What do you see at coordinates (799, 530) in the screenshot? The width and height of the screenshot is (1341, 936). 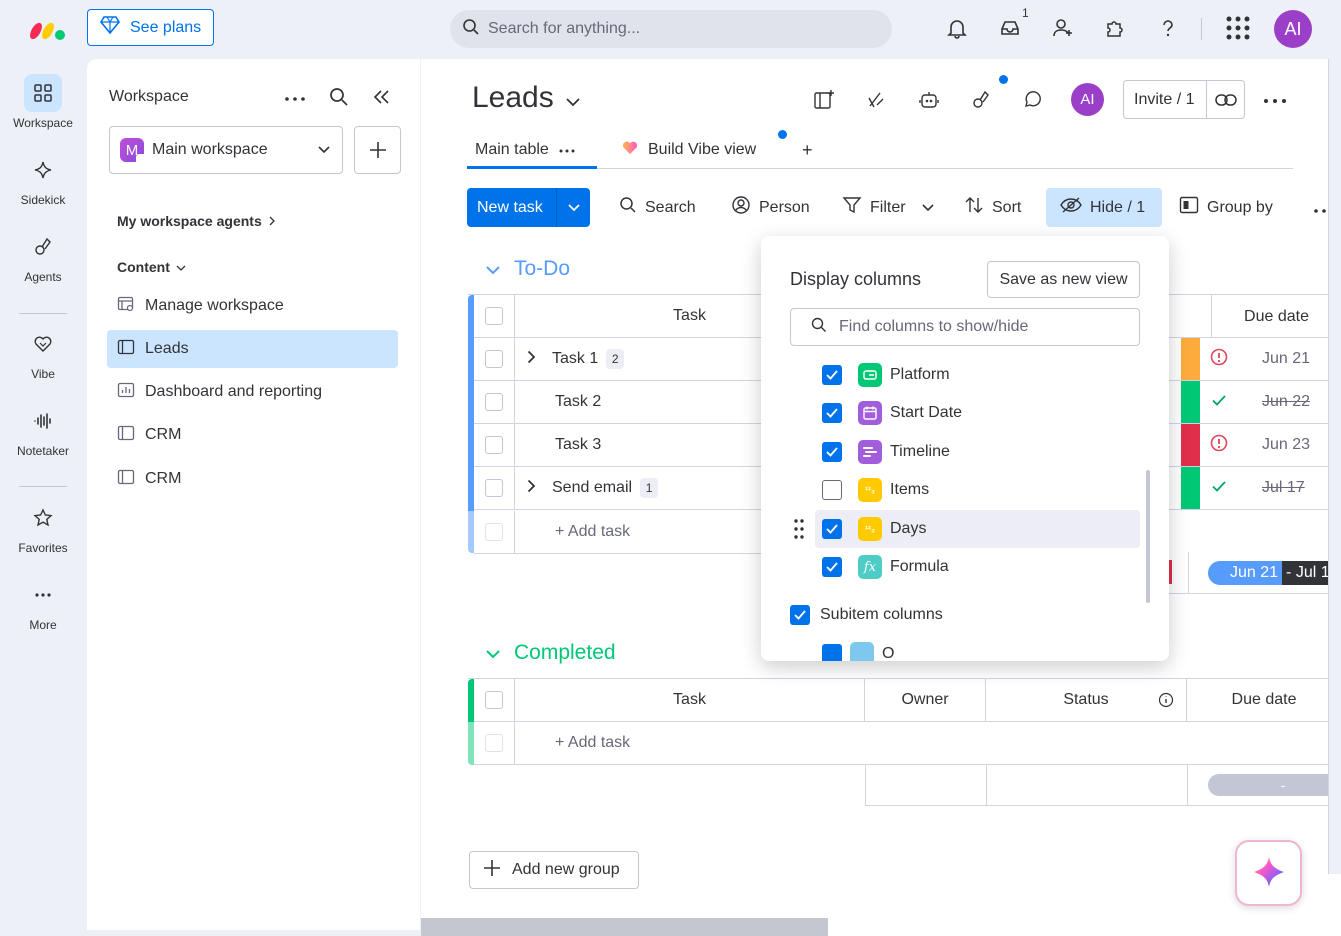 I see `drag-handle-icon` at bounding box center [799, 530].